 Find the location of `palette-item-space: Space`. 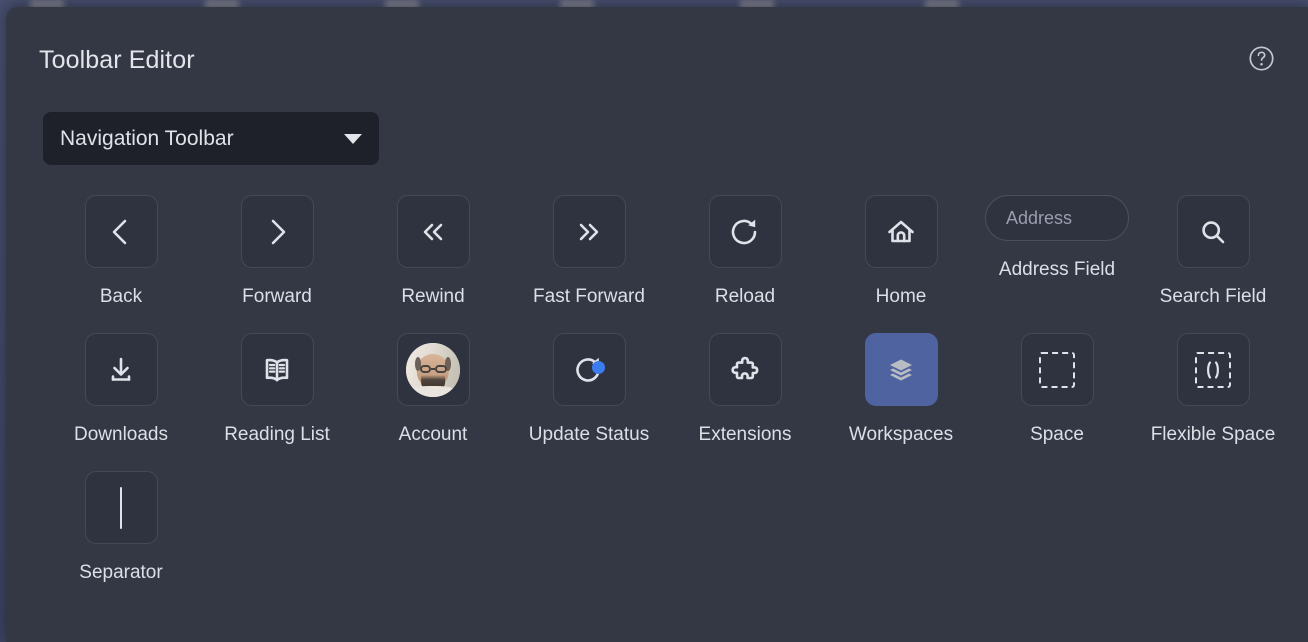

palette-item-space: Space is located at coordinates (1057, 390).